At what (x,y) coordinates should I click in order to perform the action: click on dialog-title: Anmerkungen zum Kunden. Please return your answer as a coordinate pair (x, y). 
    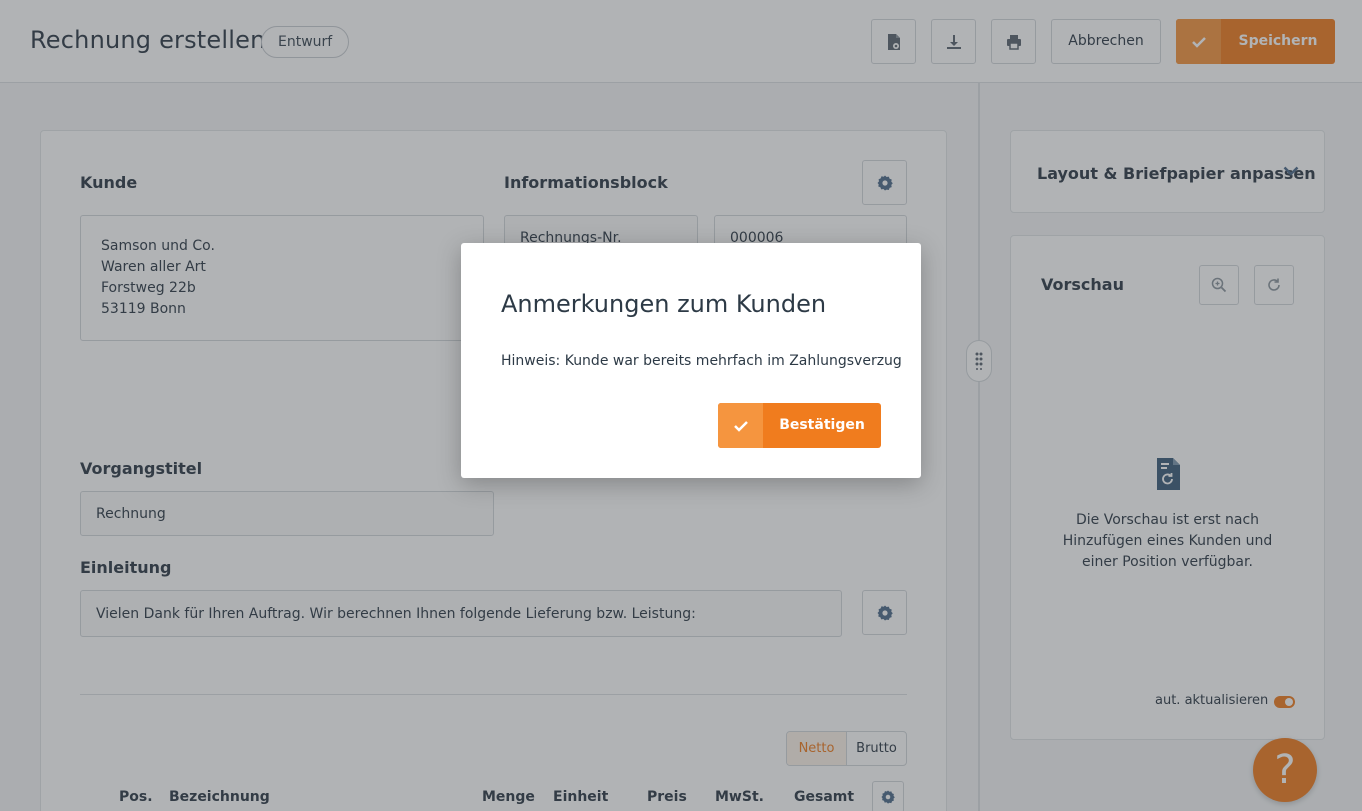
    Looking at the image, I should click on (664, 304).